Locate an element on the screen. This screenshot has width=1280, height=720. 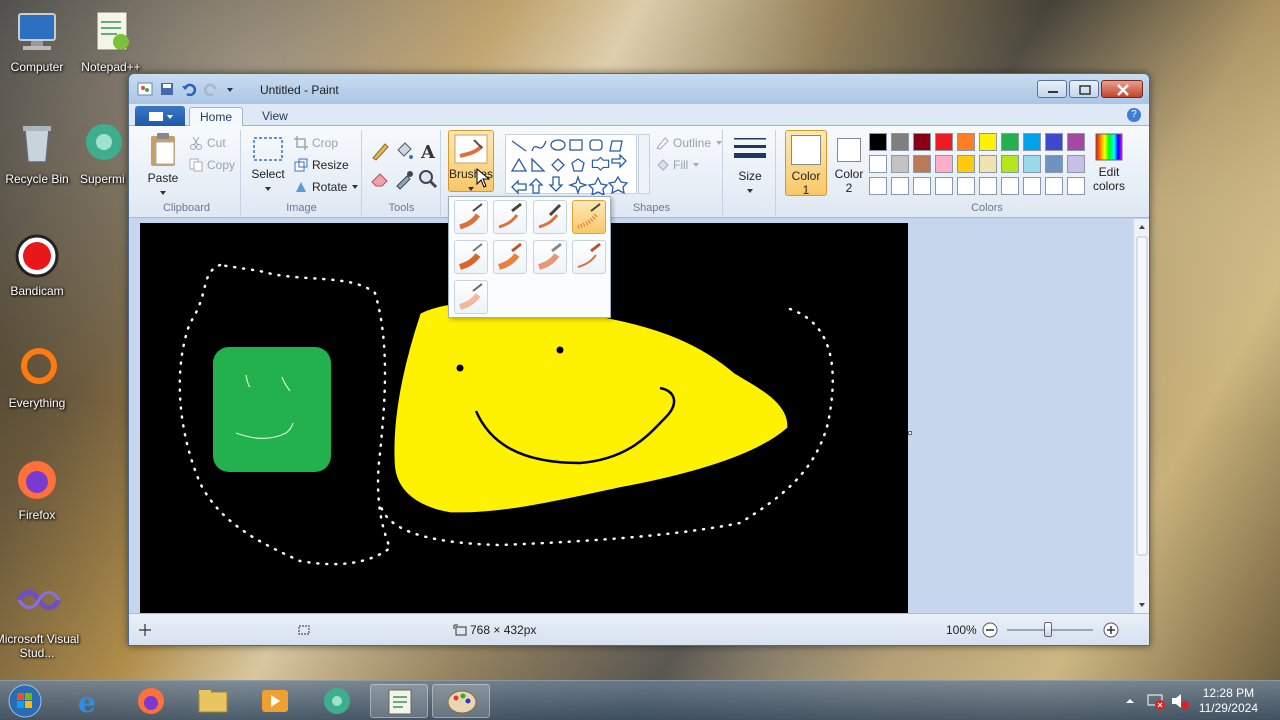
outline-button: Outline is located at coordinates (689, 143).